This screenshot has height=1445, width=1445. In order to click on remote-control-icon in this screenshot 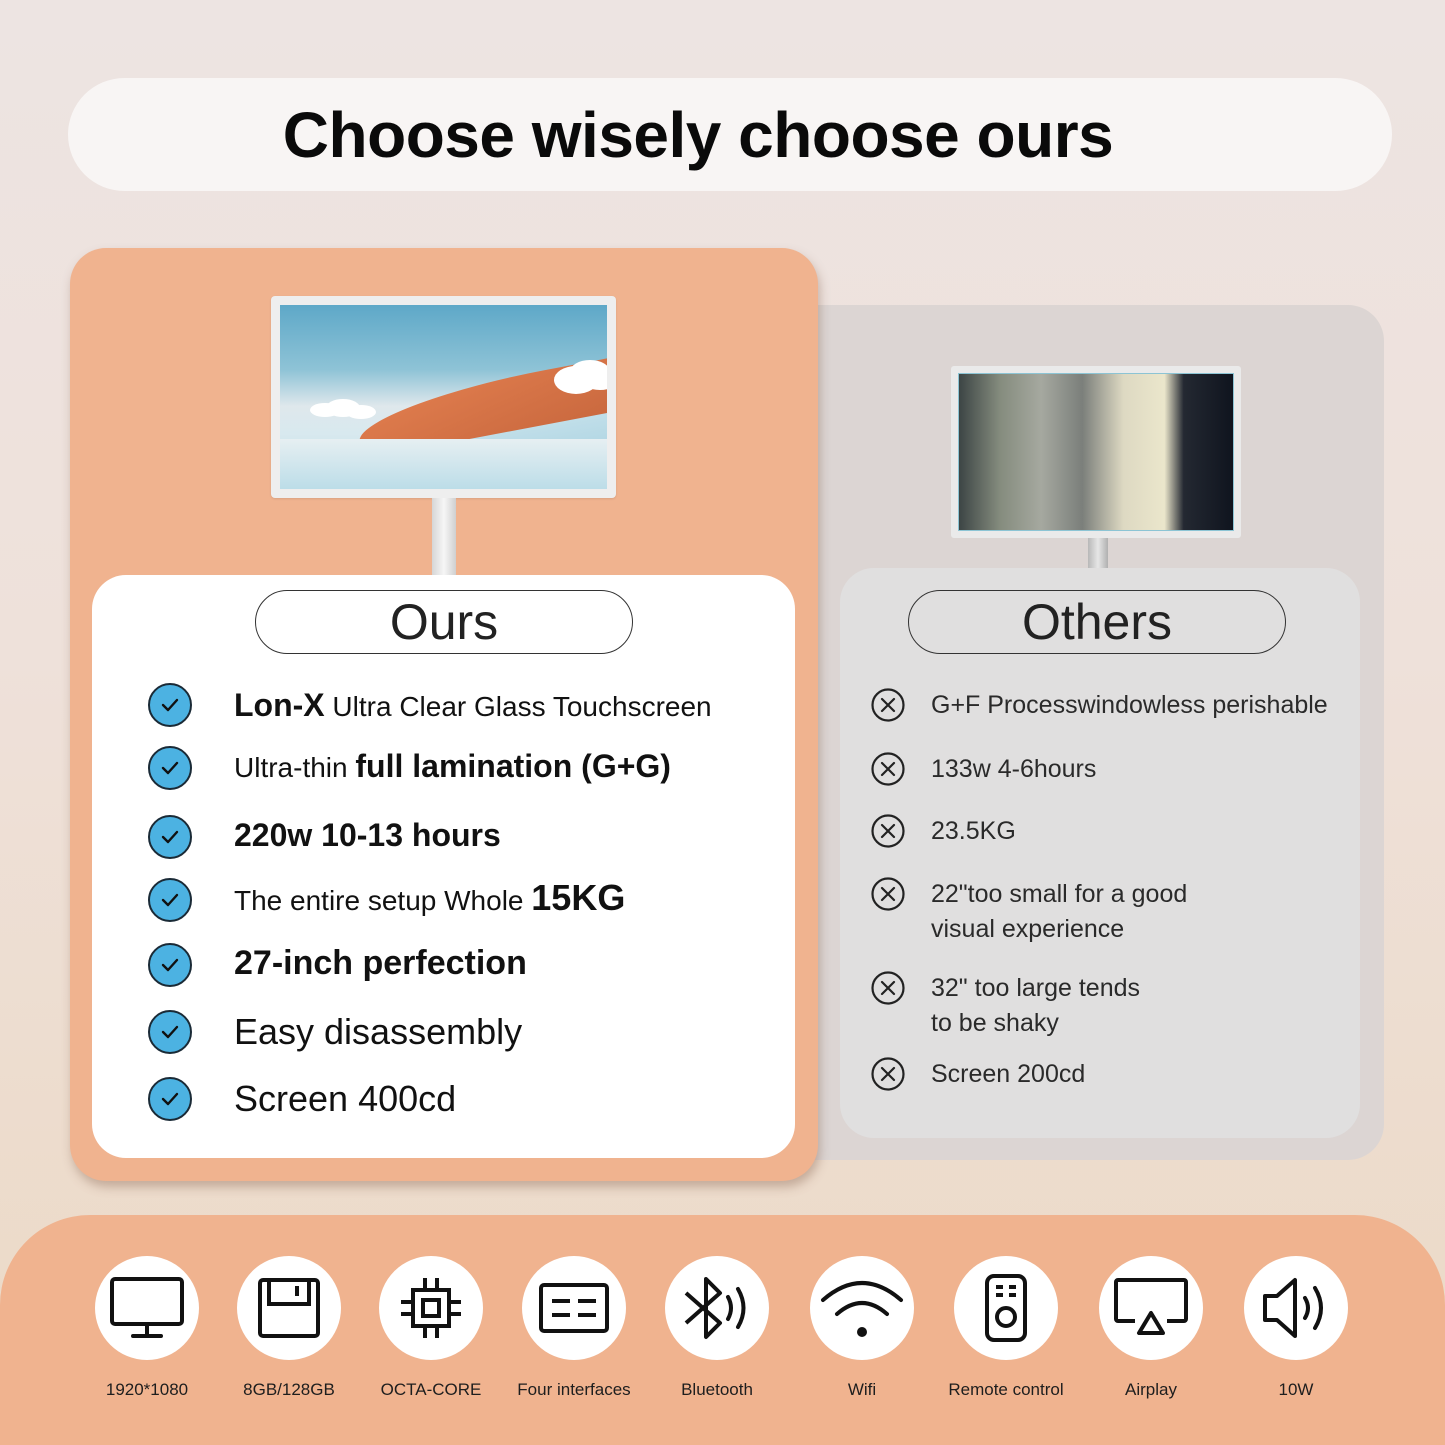, I will do `click(1006, 1308)`.